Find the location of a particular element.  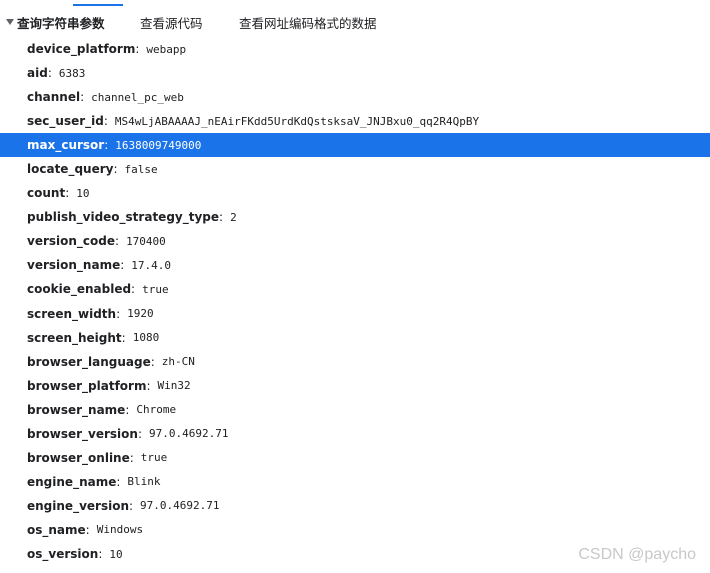

param-row-browser-language: browser_language: zh-CN is located at coordinates (355, 362).